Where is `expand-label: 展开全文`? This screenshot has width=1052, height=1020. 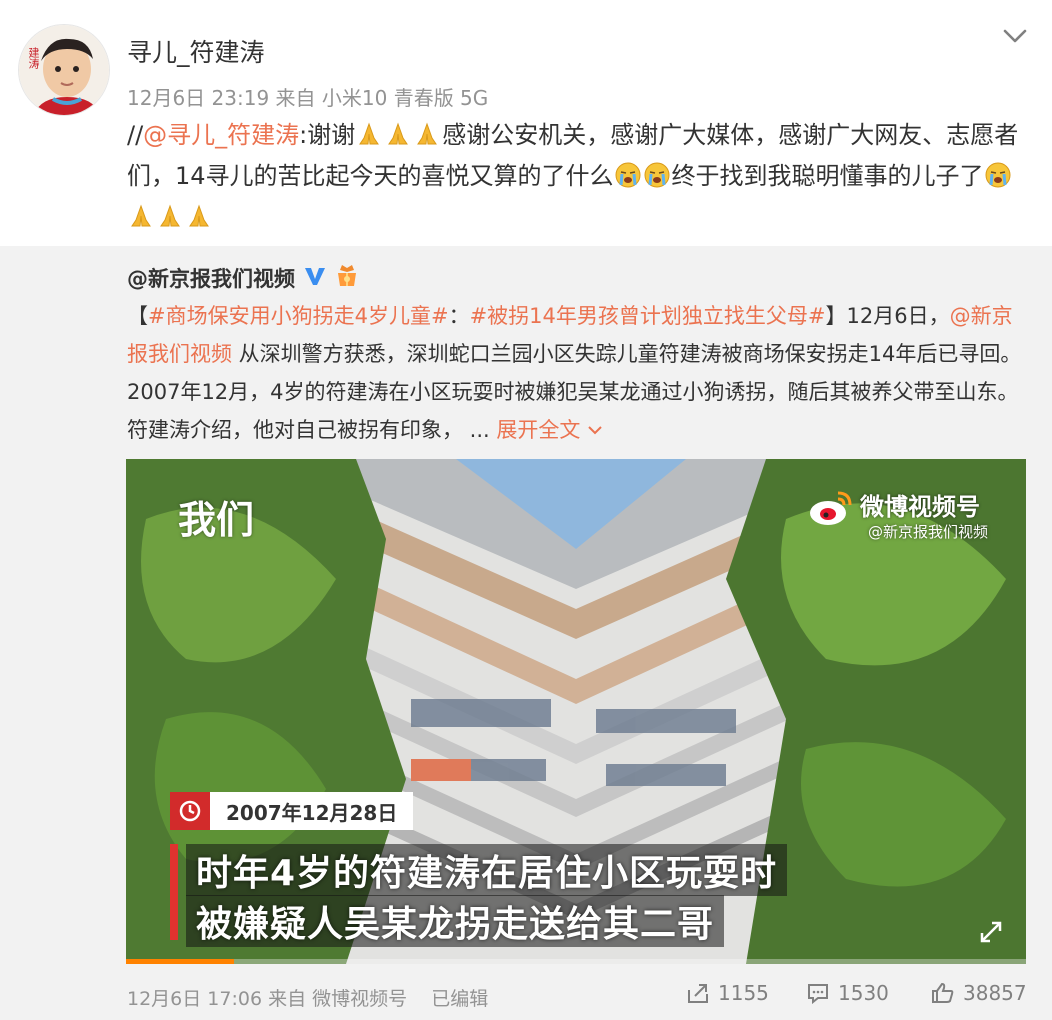 expand-label: 展开全文 is located at coordinates (538, 430).